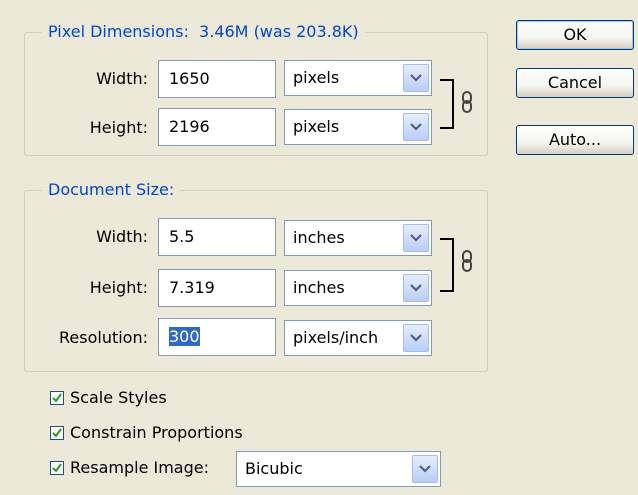  What do you see at coordinates (156, 433) in the screenshot?
I see `constrain-proportions-label: Constrain Proportions` at bounding box center [156, 433].